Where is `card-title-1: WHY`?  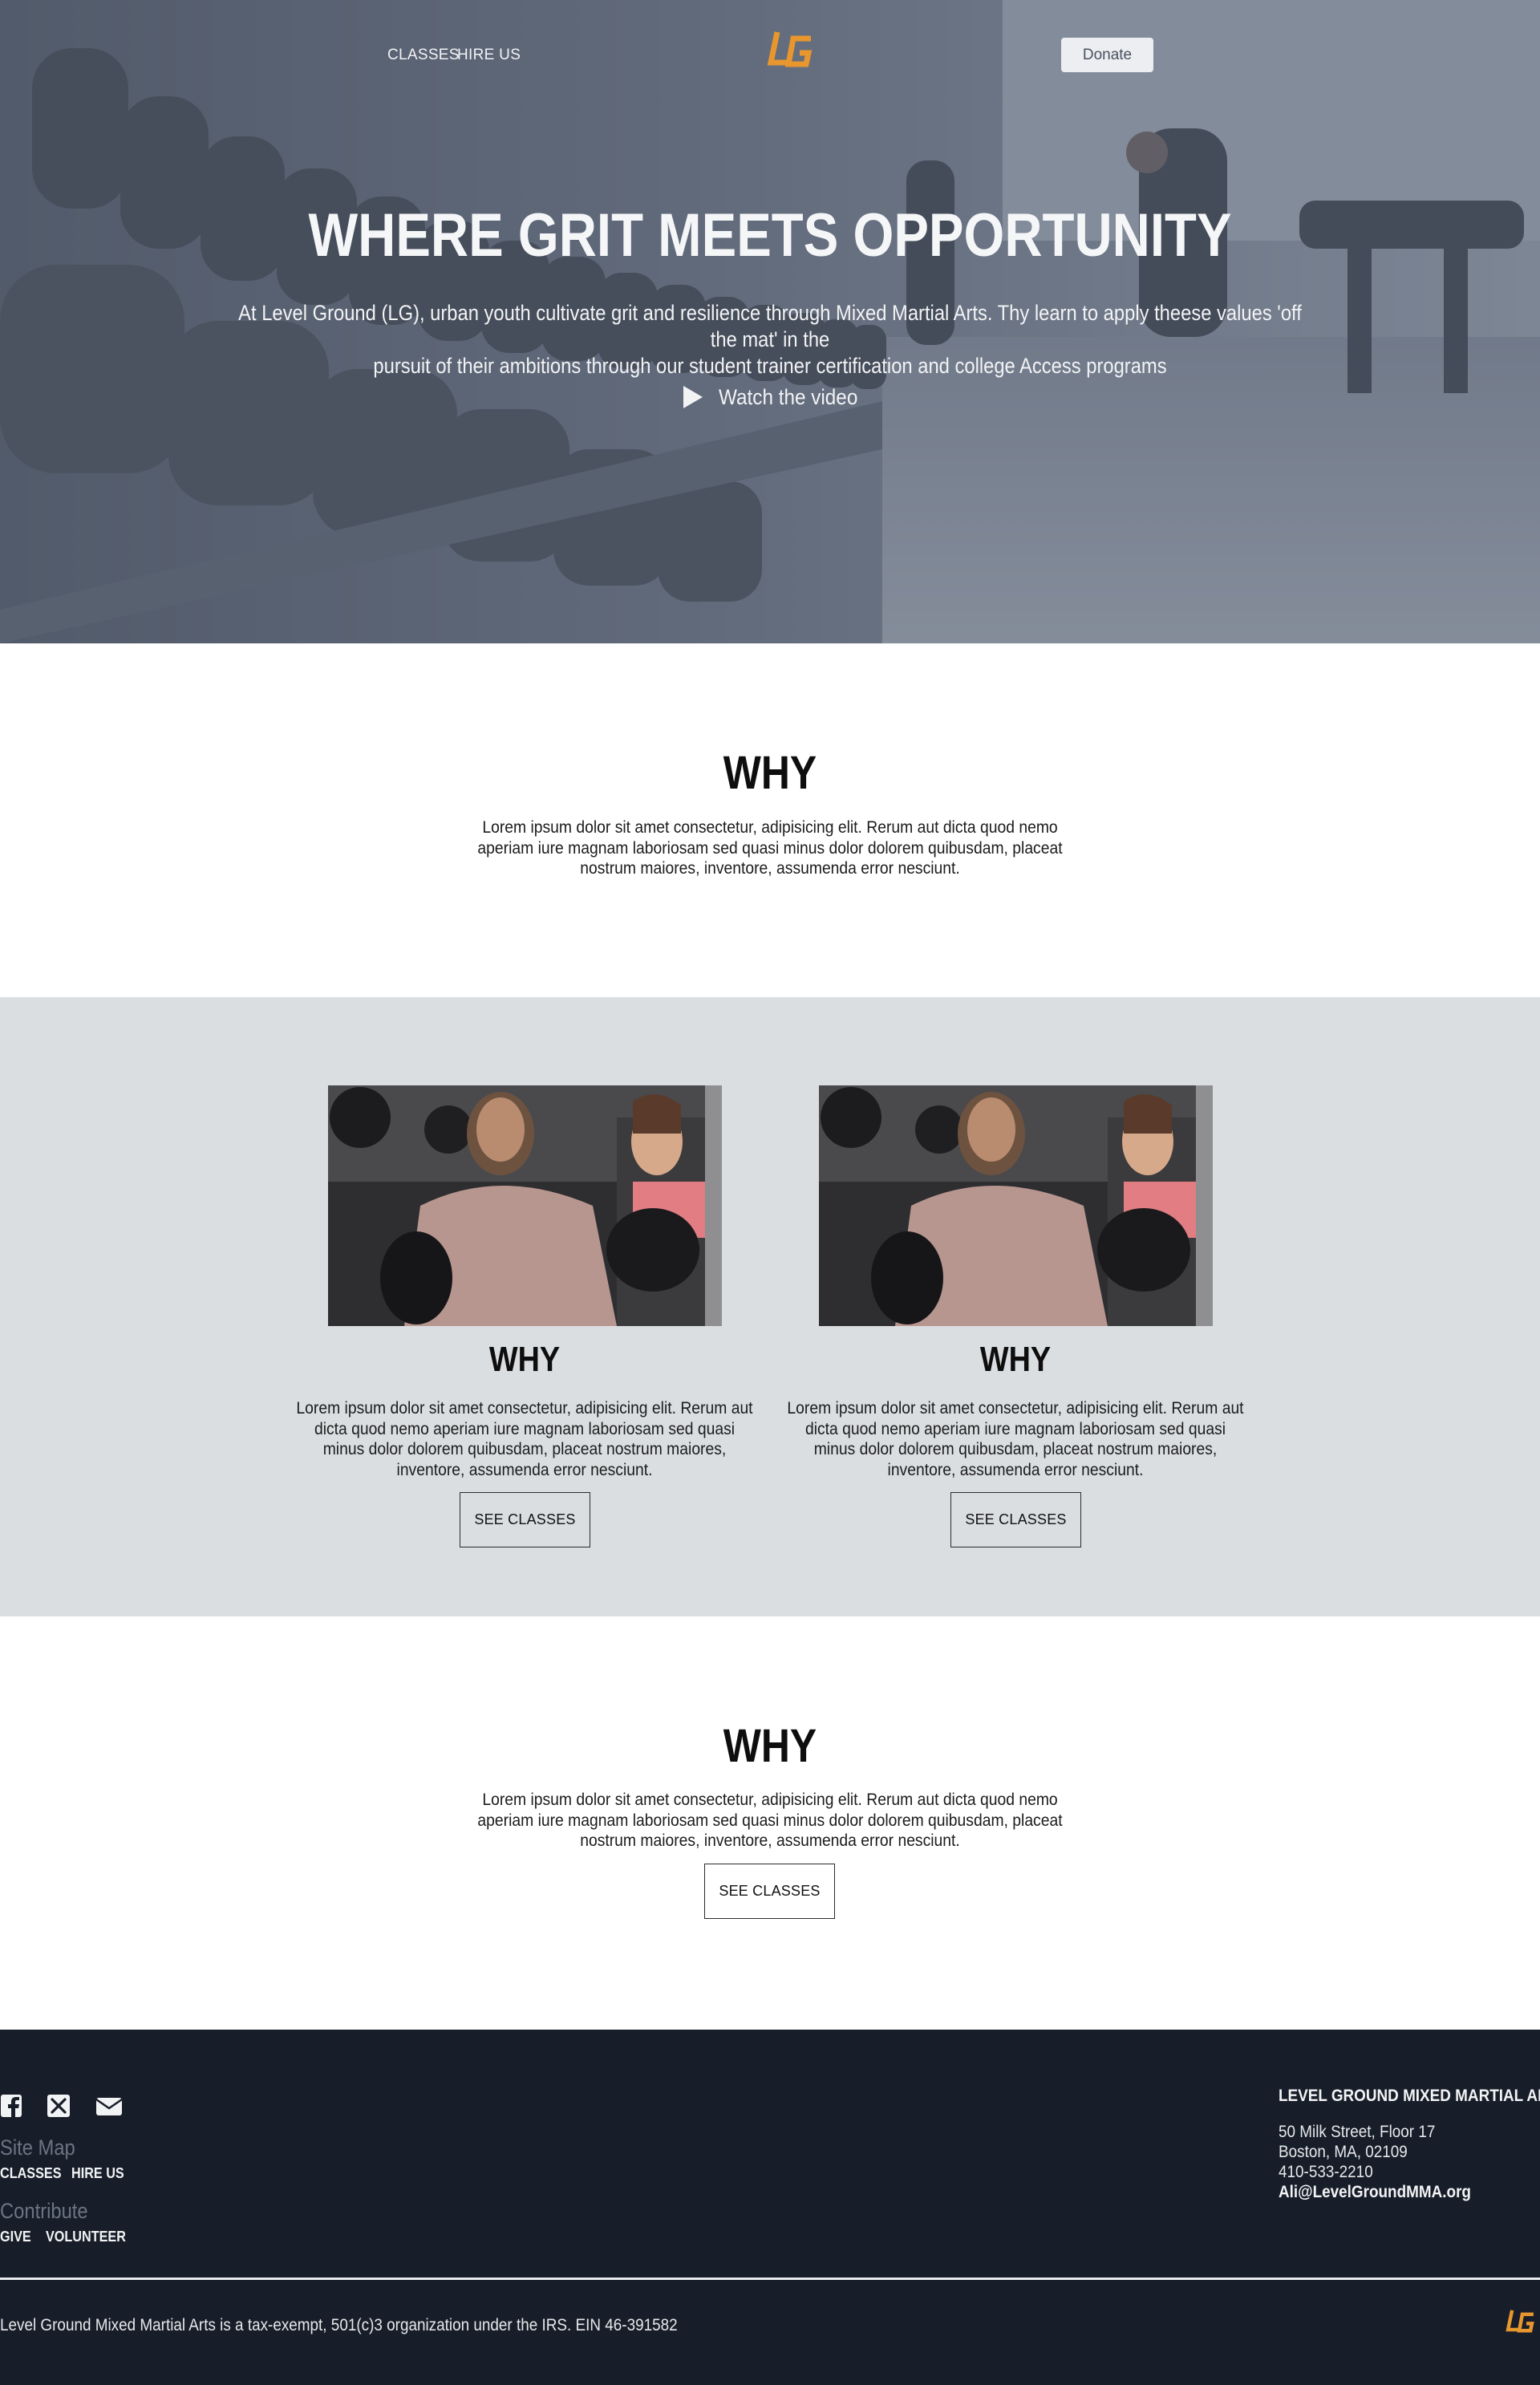 card-title-1: WHY is located at coordinates (524, 1359).